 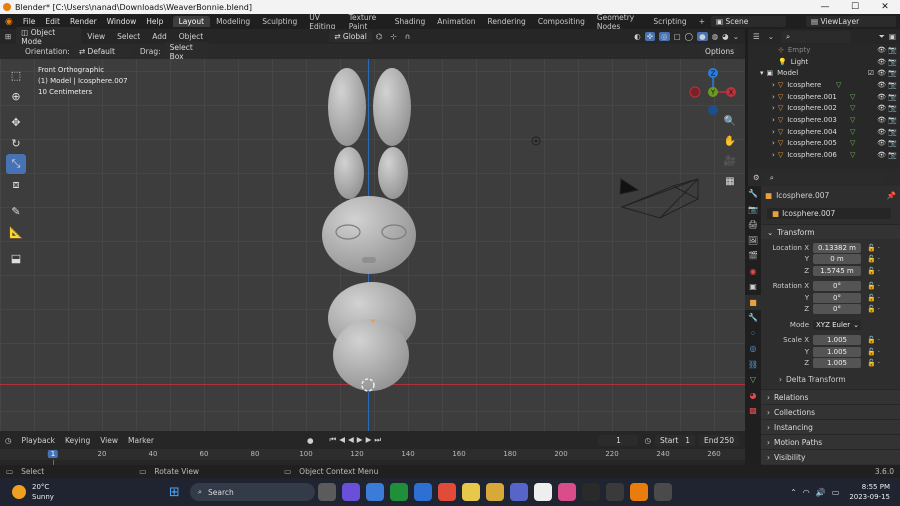 I want to click on new-collection-icon: ▣, so click(x=892, y=36).